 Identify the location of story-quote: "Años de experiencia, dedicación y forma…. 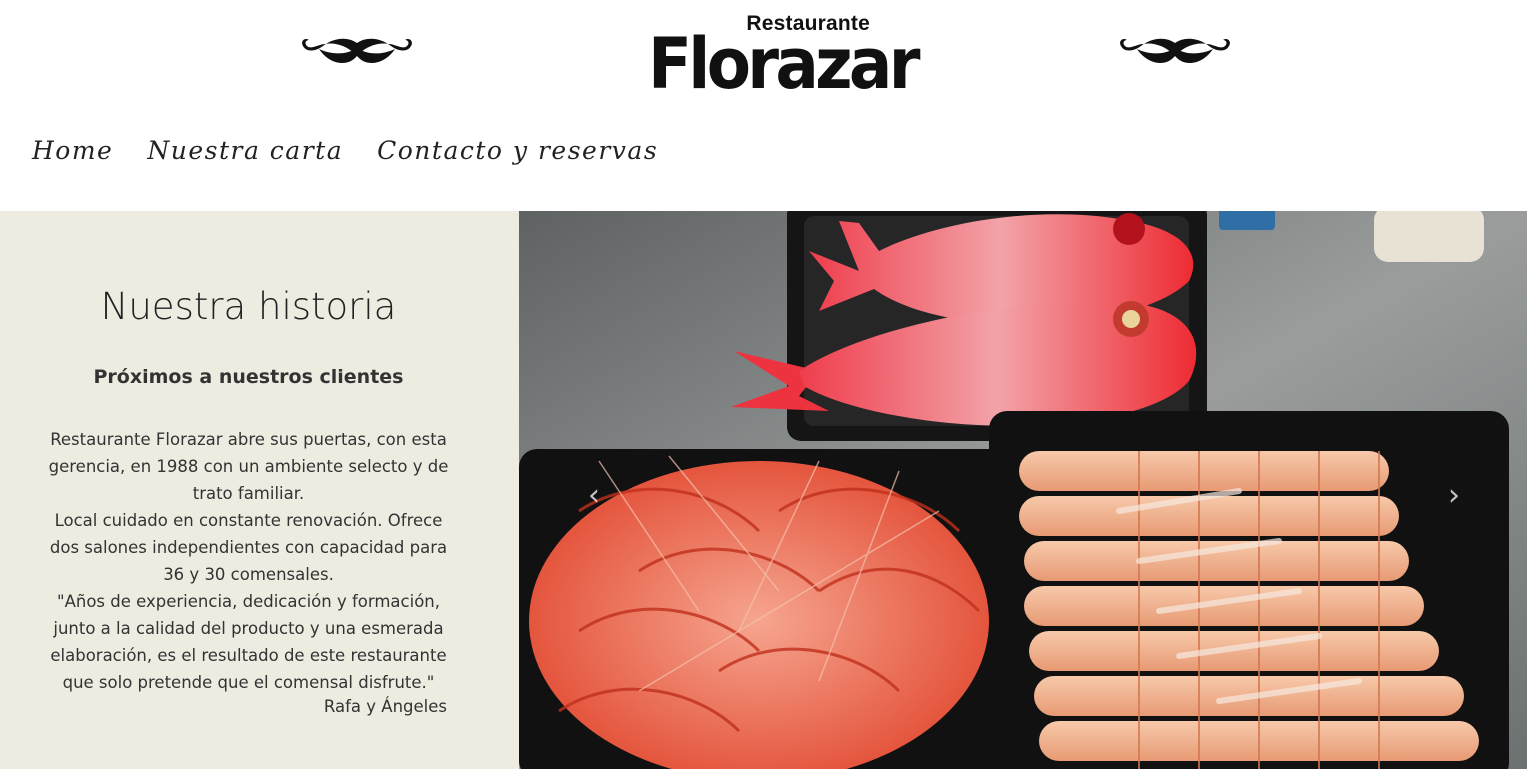
(248, 642).